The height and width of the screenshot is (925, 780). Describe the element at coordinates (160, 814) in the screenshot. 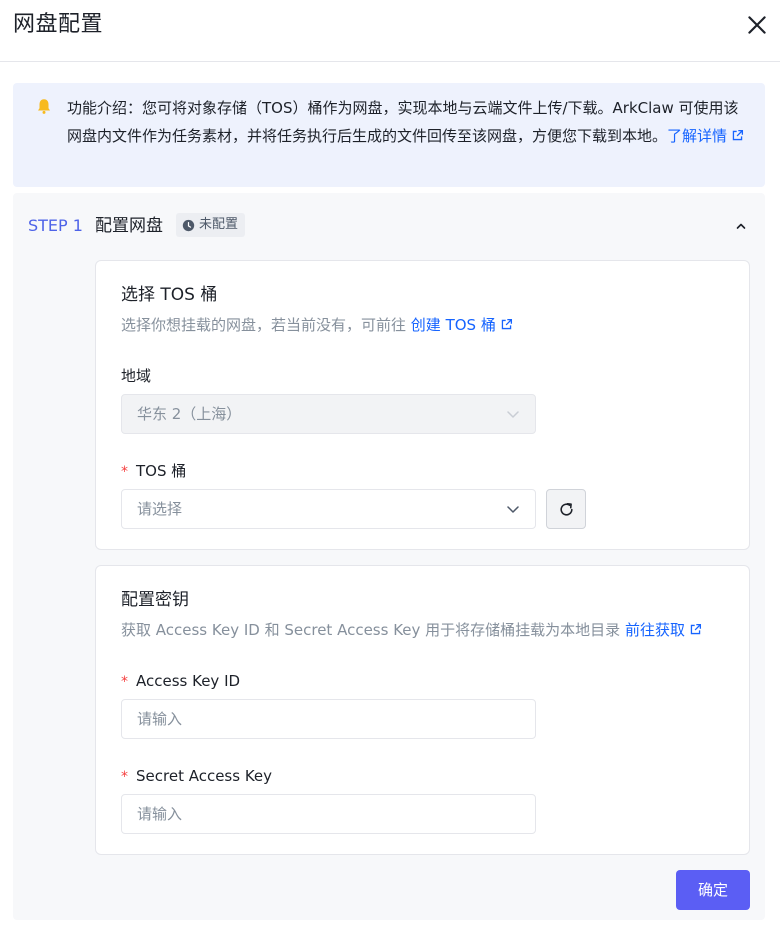

I see `secret-access-key-placeholder: 请输入` at that location.